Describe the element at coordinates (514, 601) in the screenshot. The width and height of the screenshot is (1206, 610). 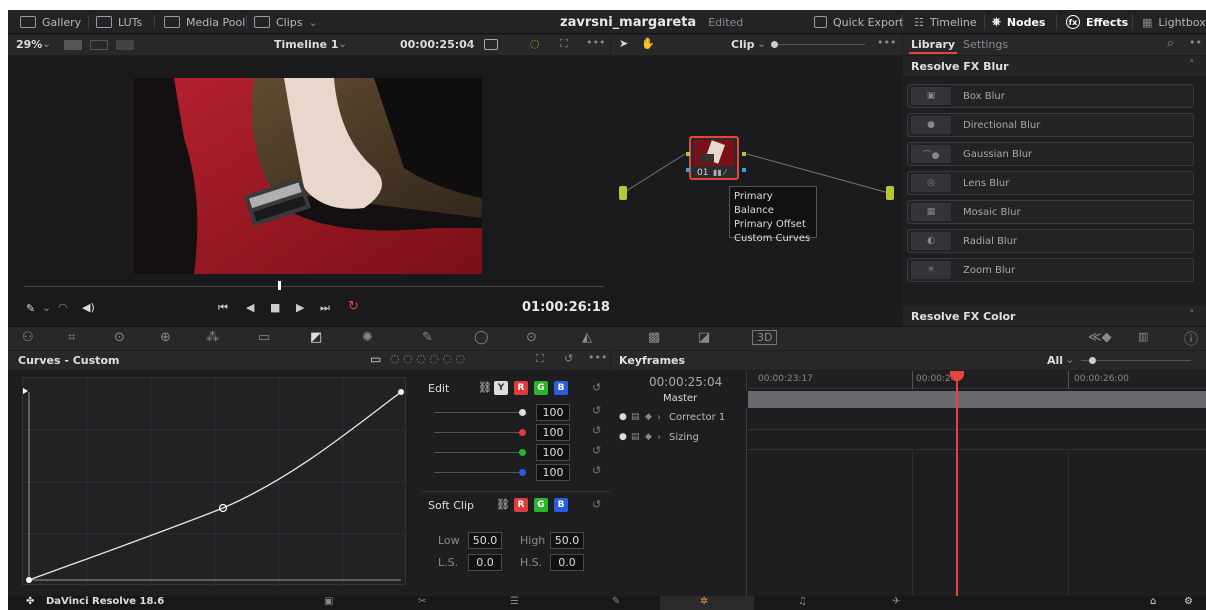
I see `edit-page-icon: ☰` at that location.